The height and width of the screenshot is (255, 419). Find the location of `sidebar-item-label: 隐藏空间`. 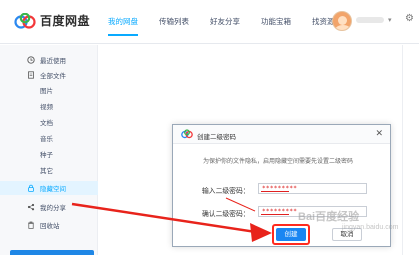

sidebar-item-label: 隐藏空间 is located at coordinates (53, 189).